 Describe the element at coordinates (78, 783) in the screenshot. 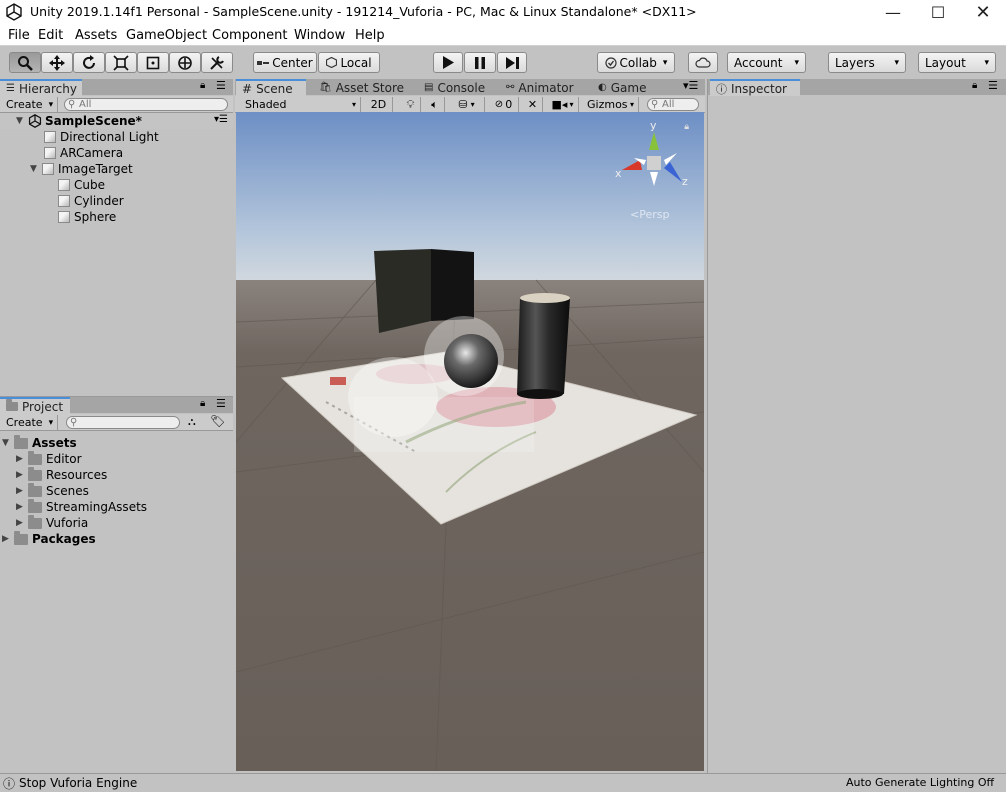

I see `status-message: Stop Vuforia Engine` at that location.